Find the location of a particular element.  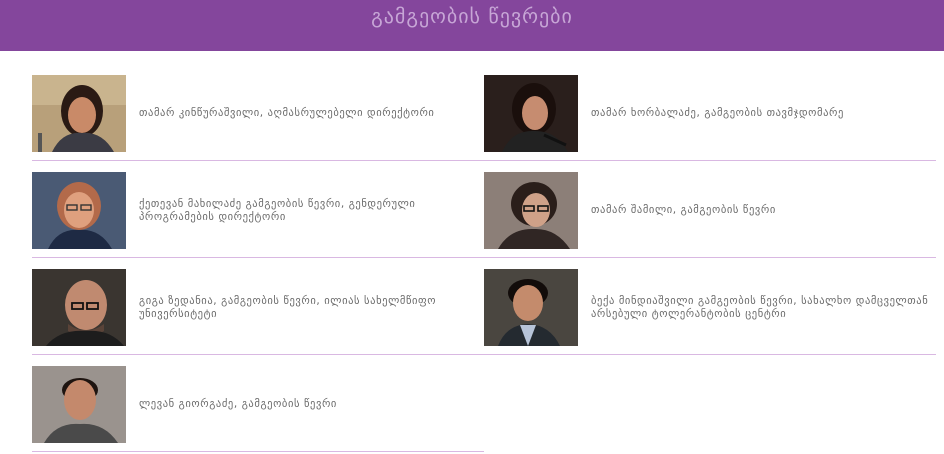

member-card: თამარ შამილი, გამგეობის წევრი is located at coordinates (710, 210).